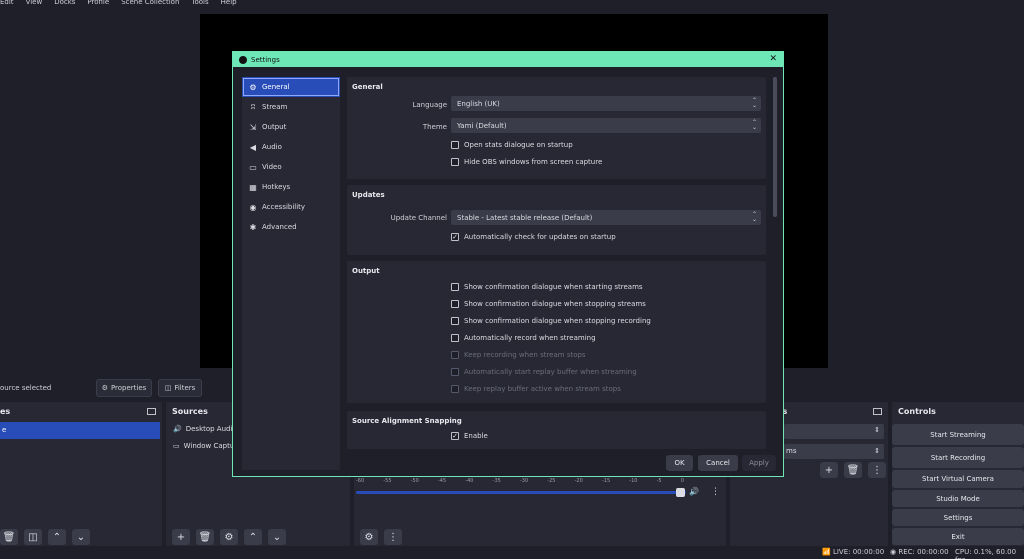 This screenshot has height=559, width=1024. What do you see at coordinates (754, 103) in the screenshot?
I see `chevron-updown-icon: ⌃ ⌄` at bounding box center [754, 103].